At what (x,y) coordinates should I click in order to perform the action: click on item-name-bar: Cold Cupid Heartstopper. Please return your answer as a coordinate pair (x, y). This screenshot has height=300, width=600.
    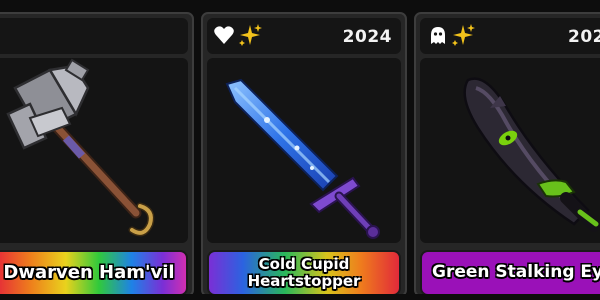
    Looking at the image, I should click on (304, 273).